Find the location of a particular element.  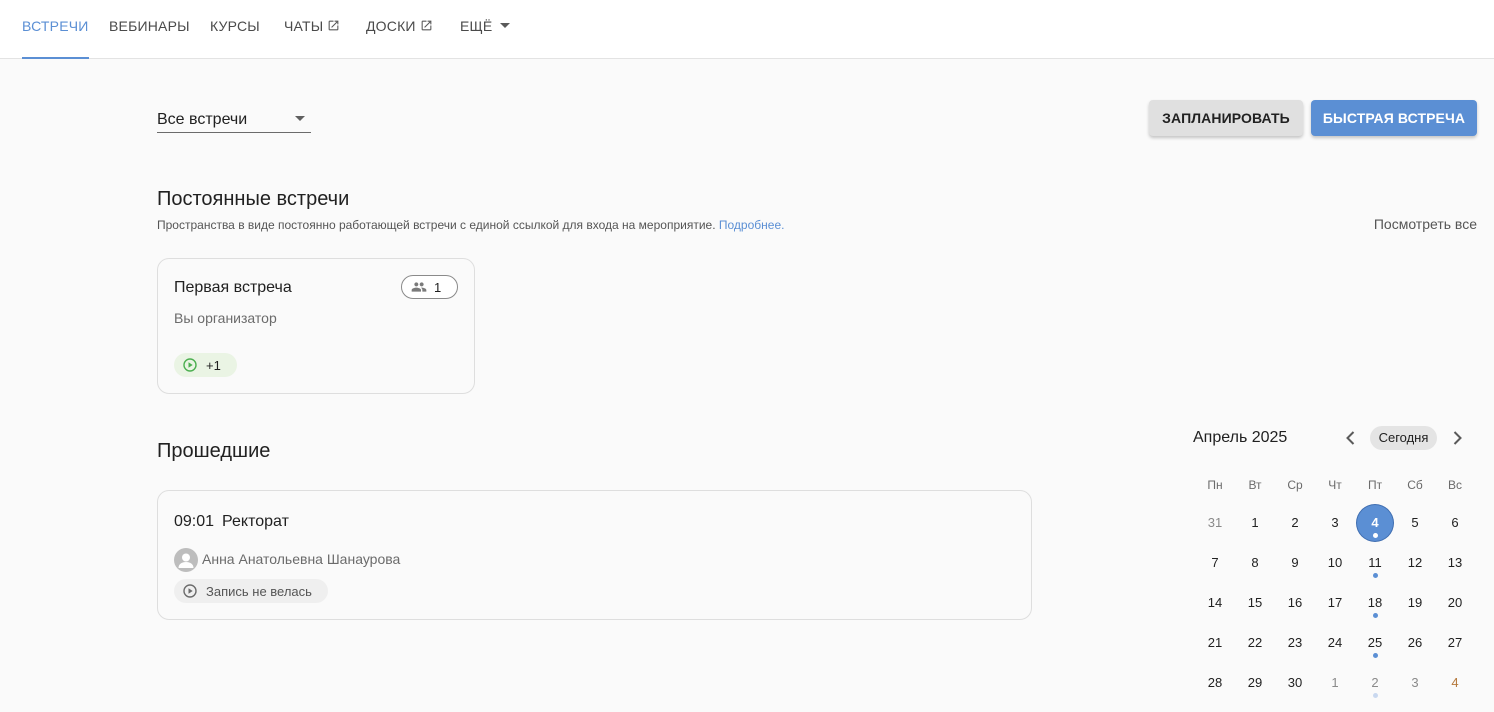

calendar-day: 6 is located at coordinates (1455, 523).